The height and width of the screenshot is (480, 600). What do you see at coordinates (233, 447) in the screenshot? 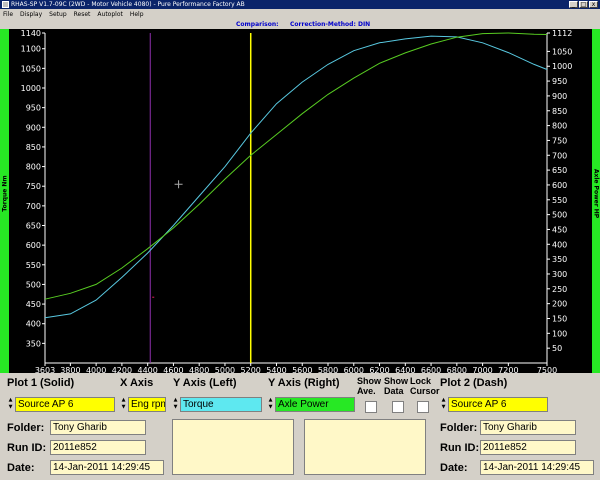
I see `plot1-notes-box` at bounding box center [233, 447].